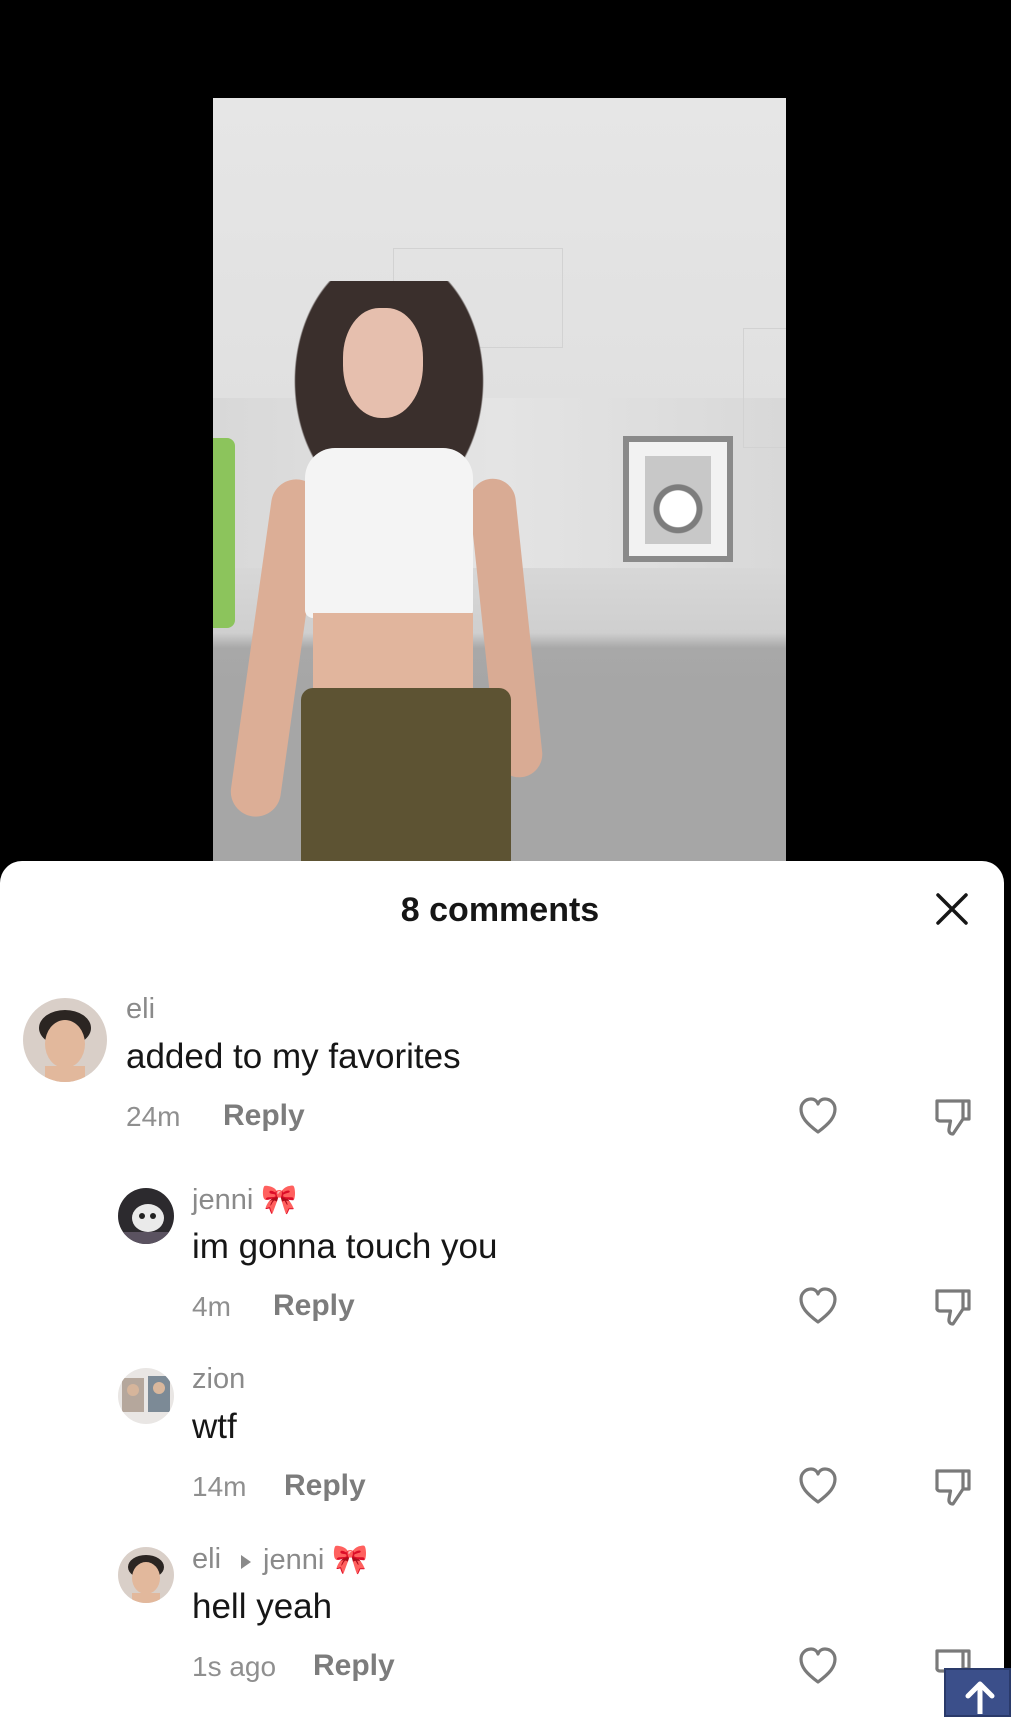  Describe the element at coordinates (234, 1666) in the screenshot. I see `comment-timestamp: 1s ago` at that location.